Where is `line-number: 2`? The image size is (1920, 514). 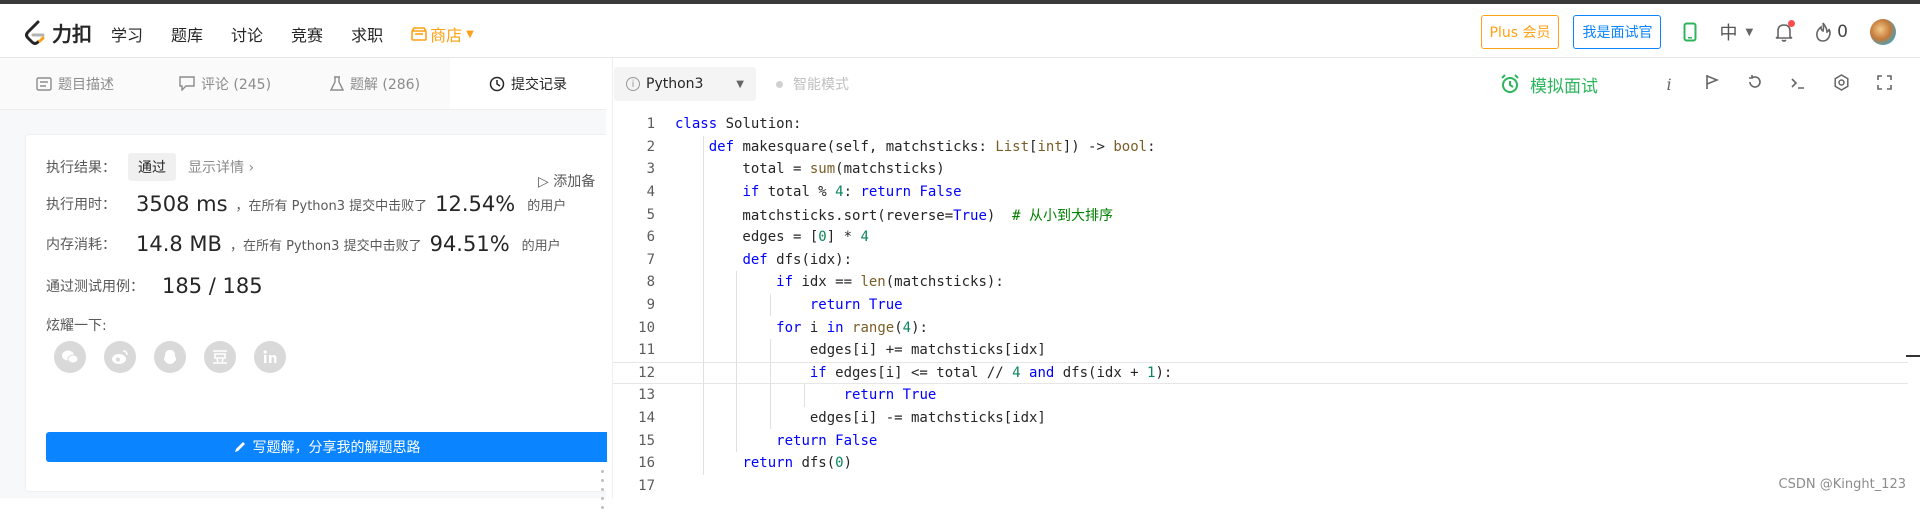
line-number: 2 is located at coordinates (650, 146).